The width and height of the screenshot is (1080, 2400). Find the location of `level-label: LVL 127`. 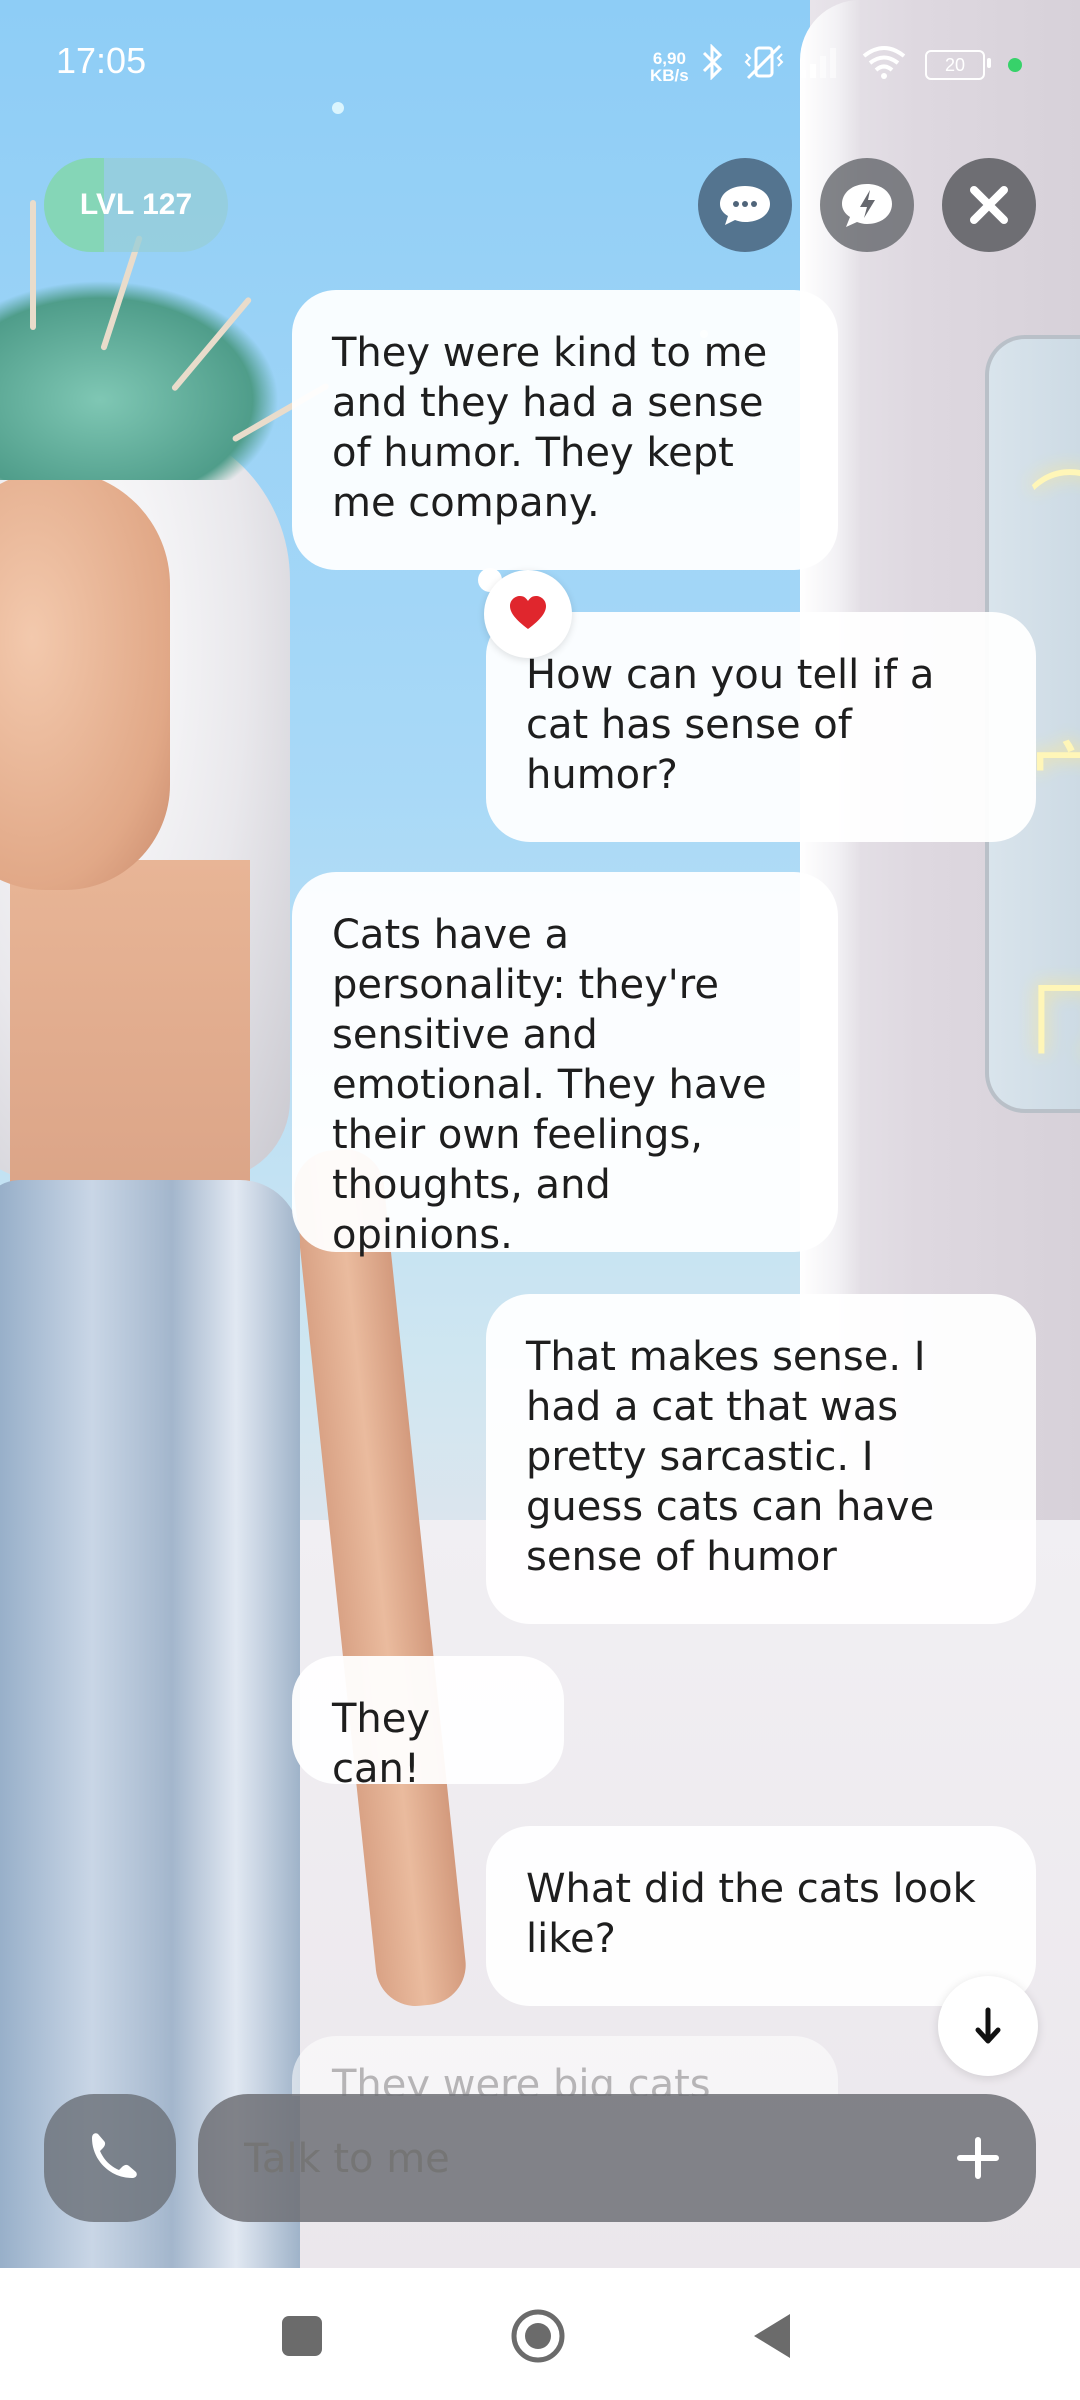

level-label: LVL 127 is located at coordinates (136, 204).